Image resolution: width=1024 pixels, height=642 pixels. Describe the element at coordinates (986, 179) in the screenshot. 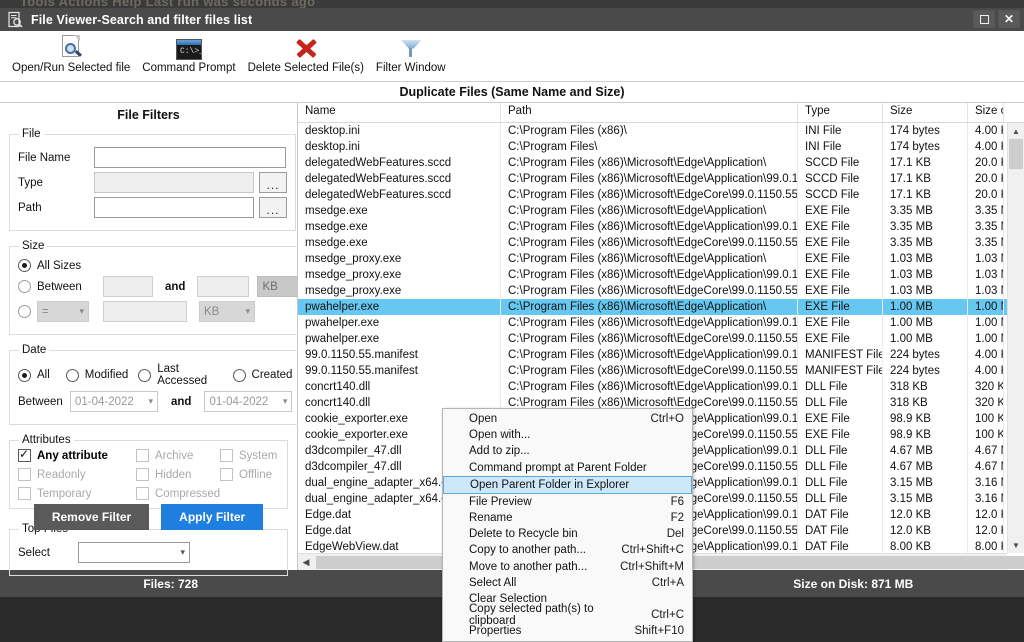

I see `cell-size-on-disk: 20.0 K` at that location.